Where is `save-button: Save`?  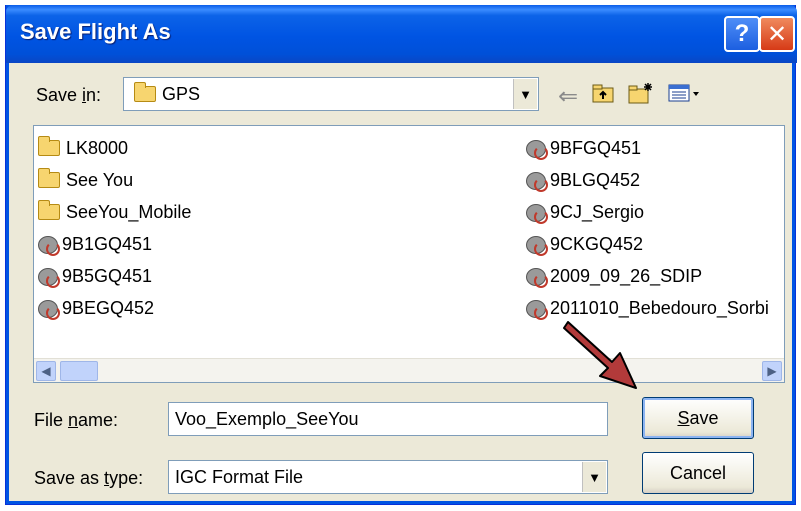 save-button: Save is located at coordinates (698, 418).